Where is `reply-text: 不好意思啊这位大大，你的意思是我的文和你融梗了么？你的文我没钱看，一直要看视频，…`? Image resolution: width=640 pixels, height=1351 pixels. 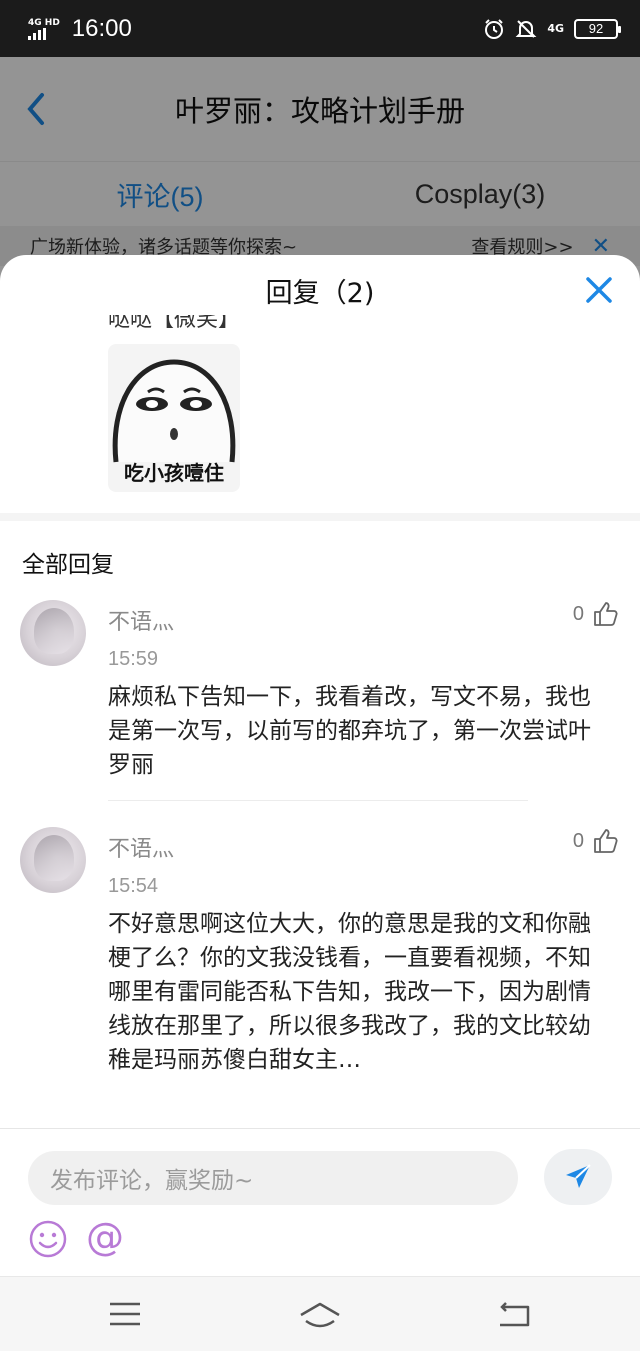
reply-text: 不好意思啊这位大大，你的意思是我的文和你融梗了么？你的文我没钱看，一直要看视频，… is located at coordinates (349, 992).